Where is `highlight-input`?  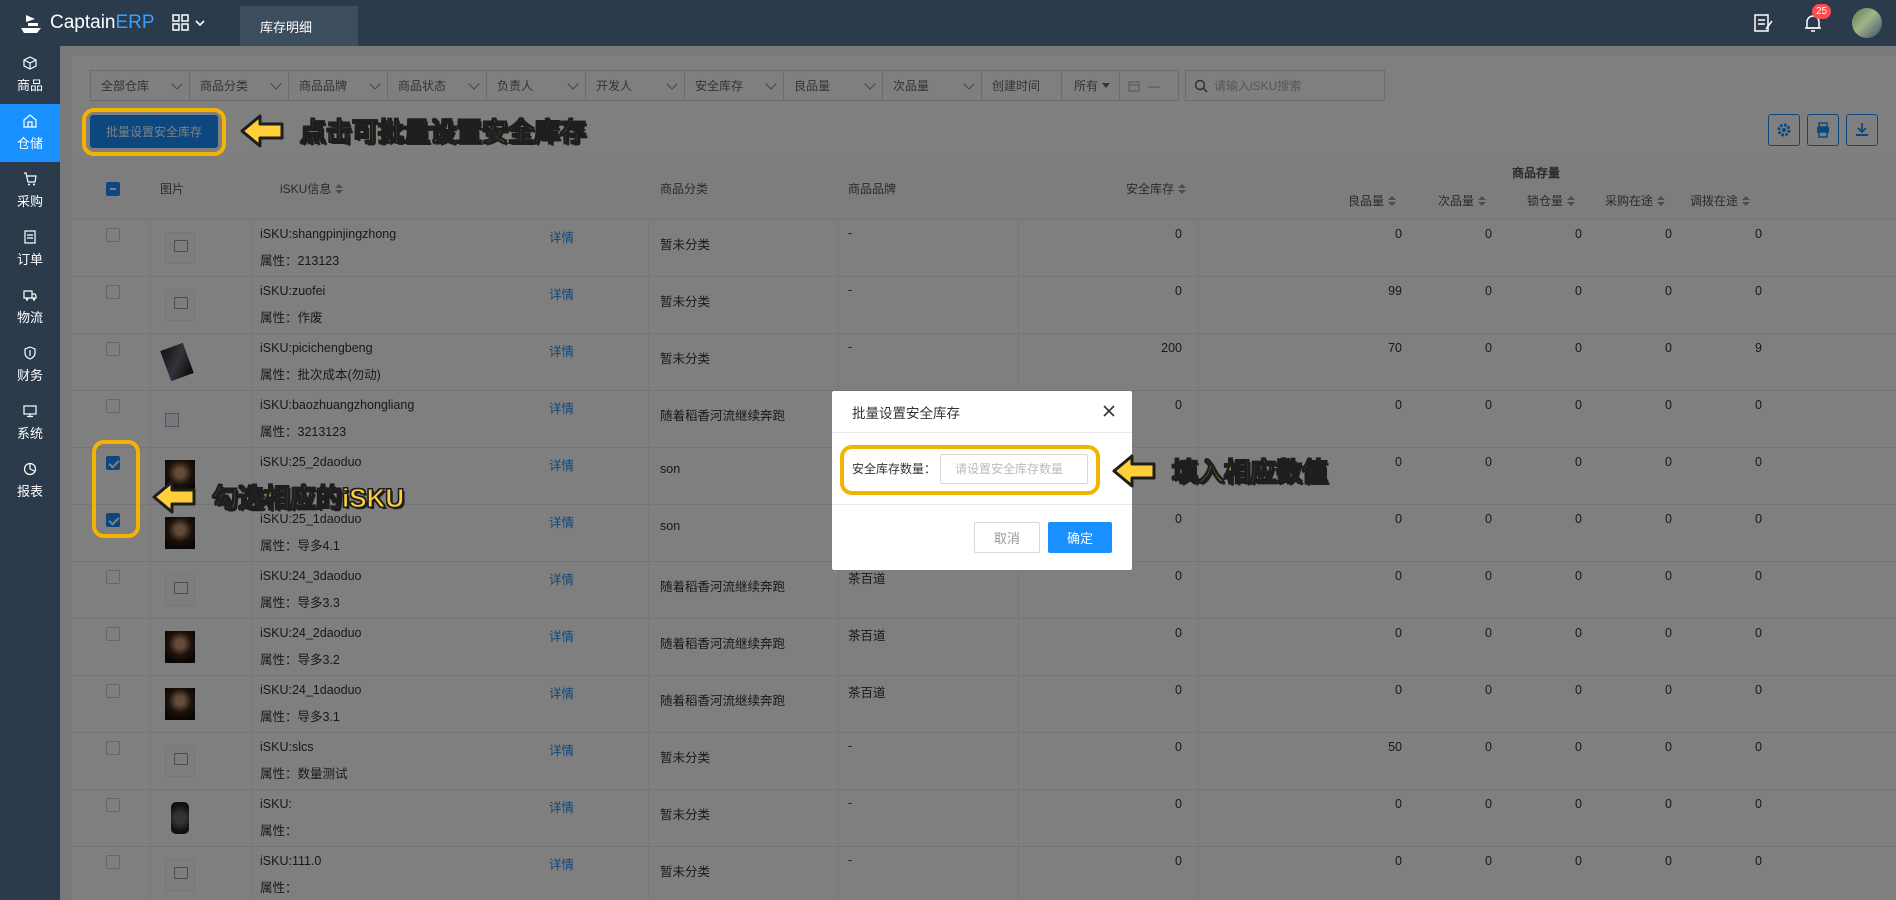
highlight-input is located at coordinates (970, 470).